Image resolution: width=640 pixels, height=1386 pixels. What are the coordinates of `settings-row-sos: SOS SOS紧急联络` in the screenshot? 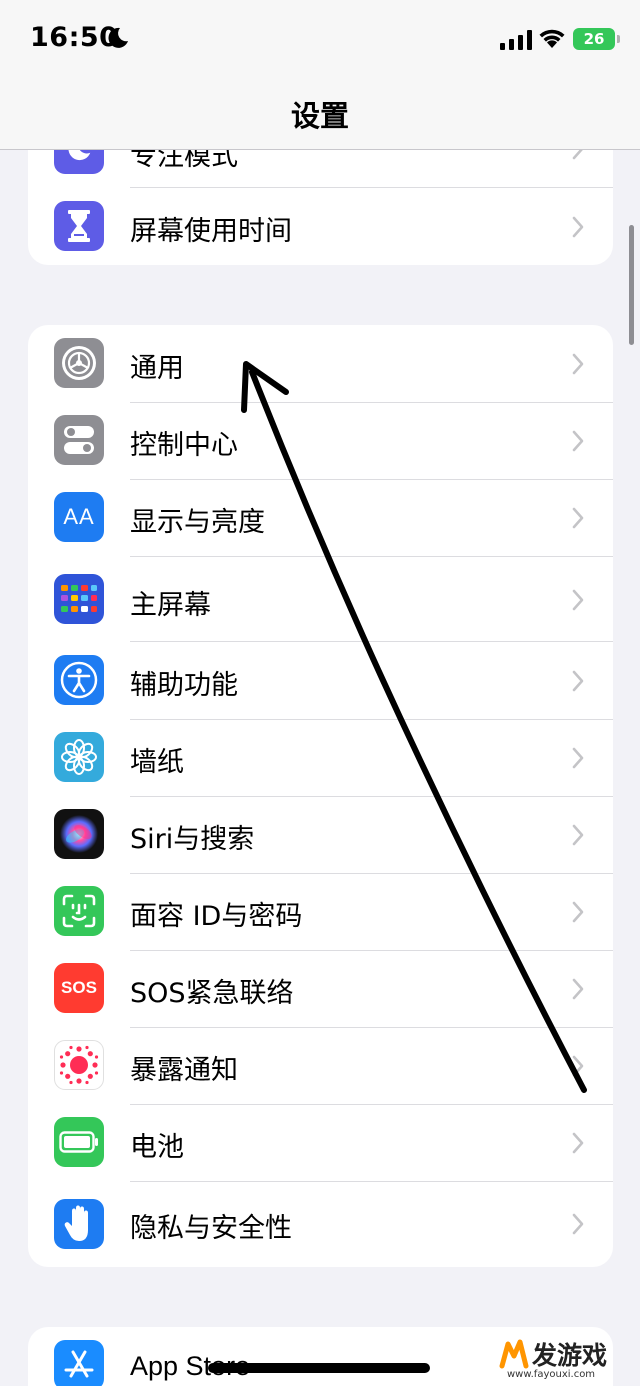 It's located at (320, 989).